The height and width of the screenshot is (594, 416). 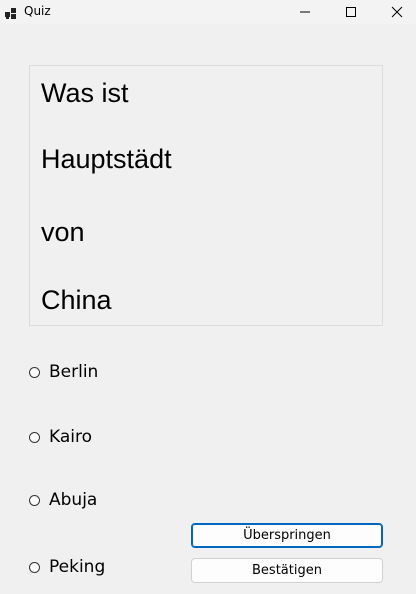 I want to click on confirm-button: Bestätigen, so click(x=287, y=570).